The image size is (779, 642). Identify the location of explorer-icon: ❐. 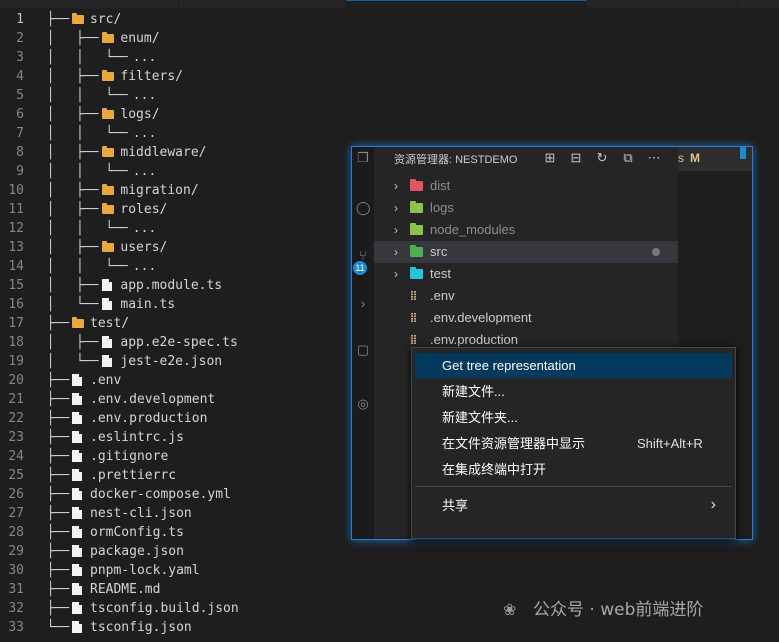
(363, 158).